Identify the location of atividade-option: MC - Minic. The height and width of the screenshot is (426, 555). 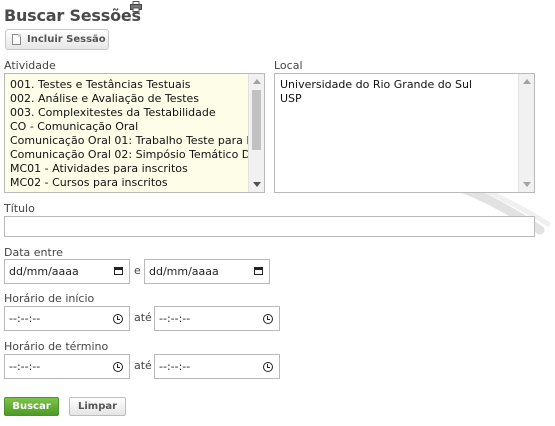
(137, 191).